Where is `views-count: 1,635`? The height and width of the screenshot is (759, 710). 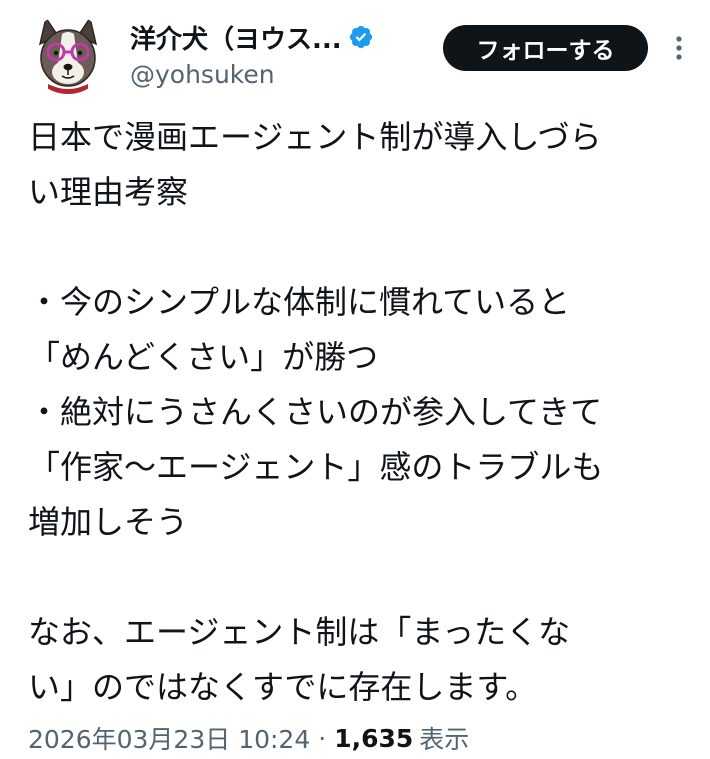 views-count: 1,635 is located at coordinates (374, 738).